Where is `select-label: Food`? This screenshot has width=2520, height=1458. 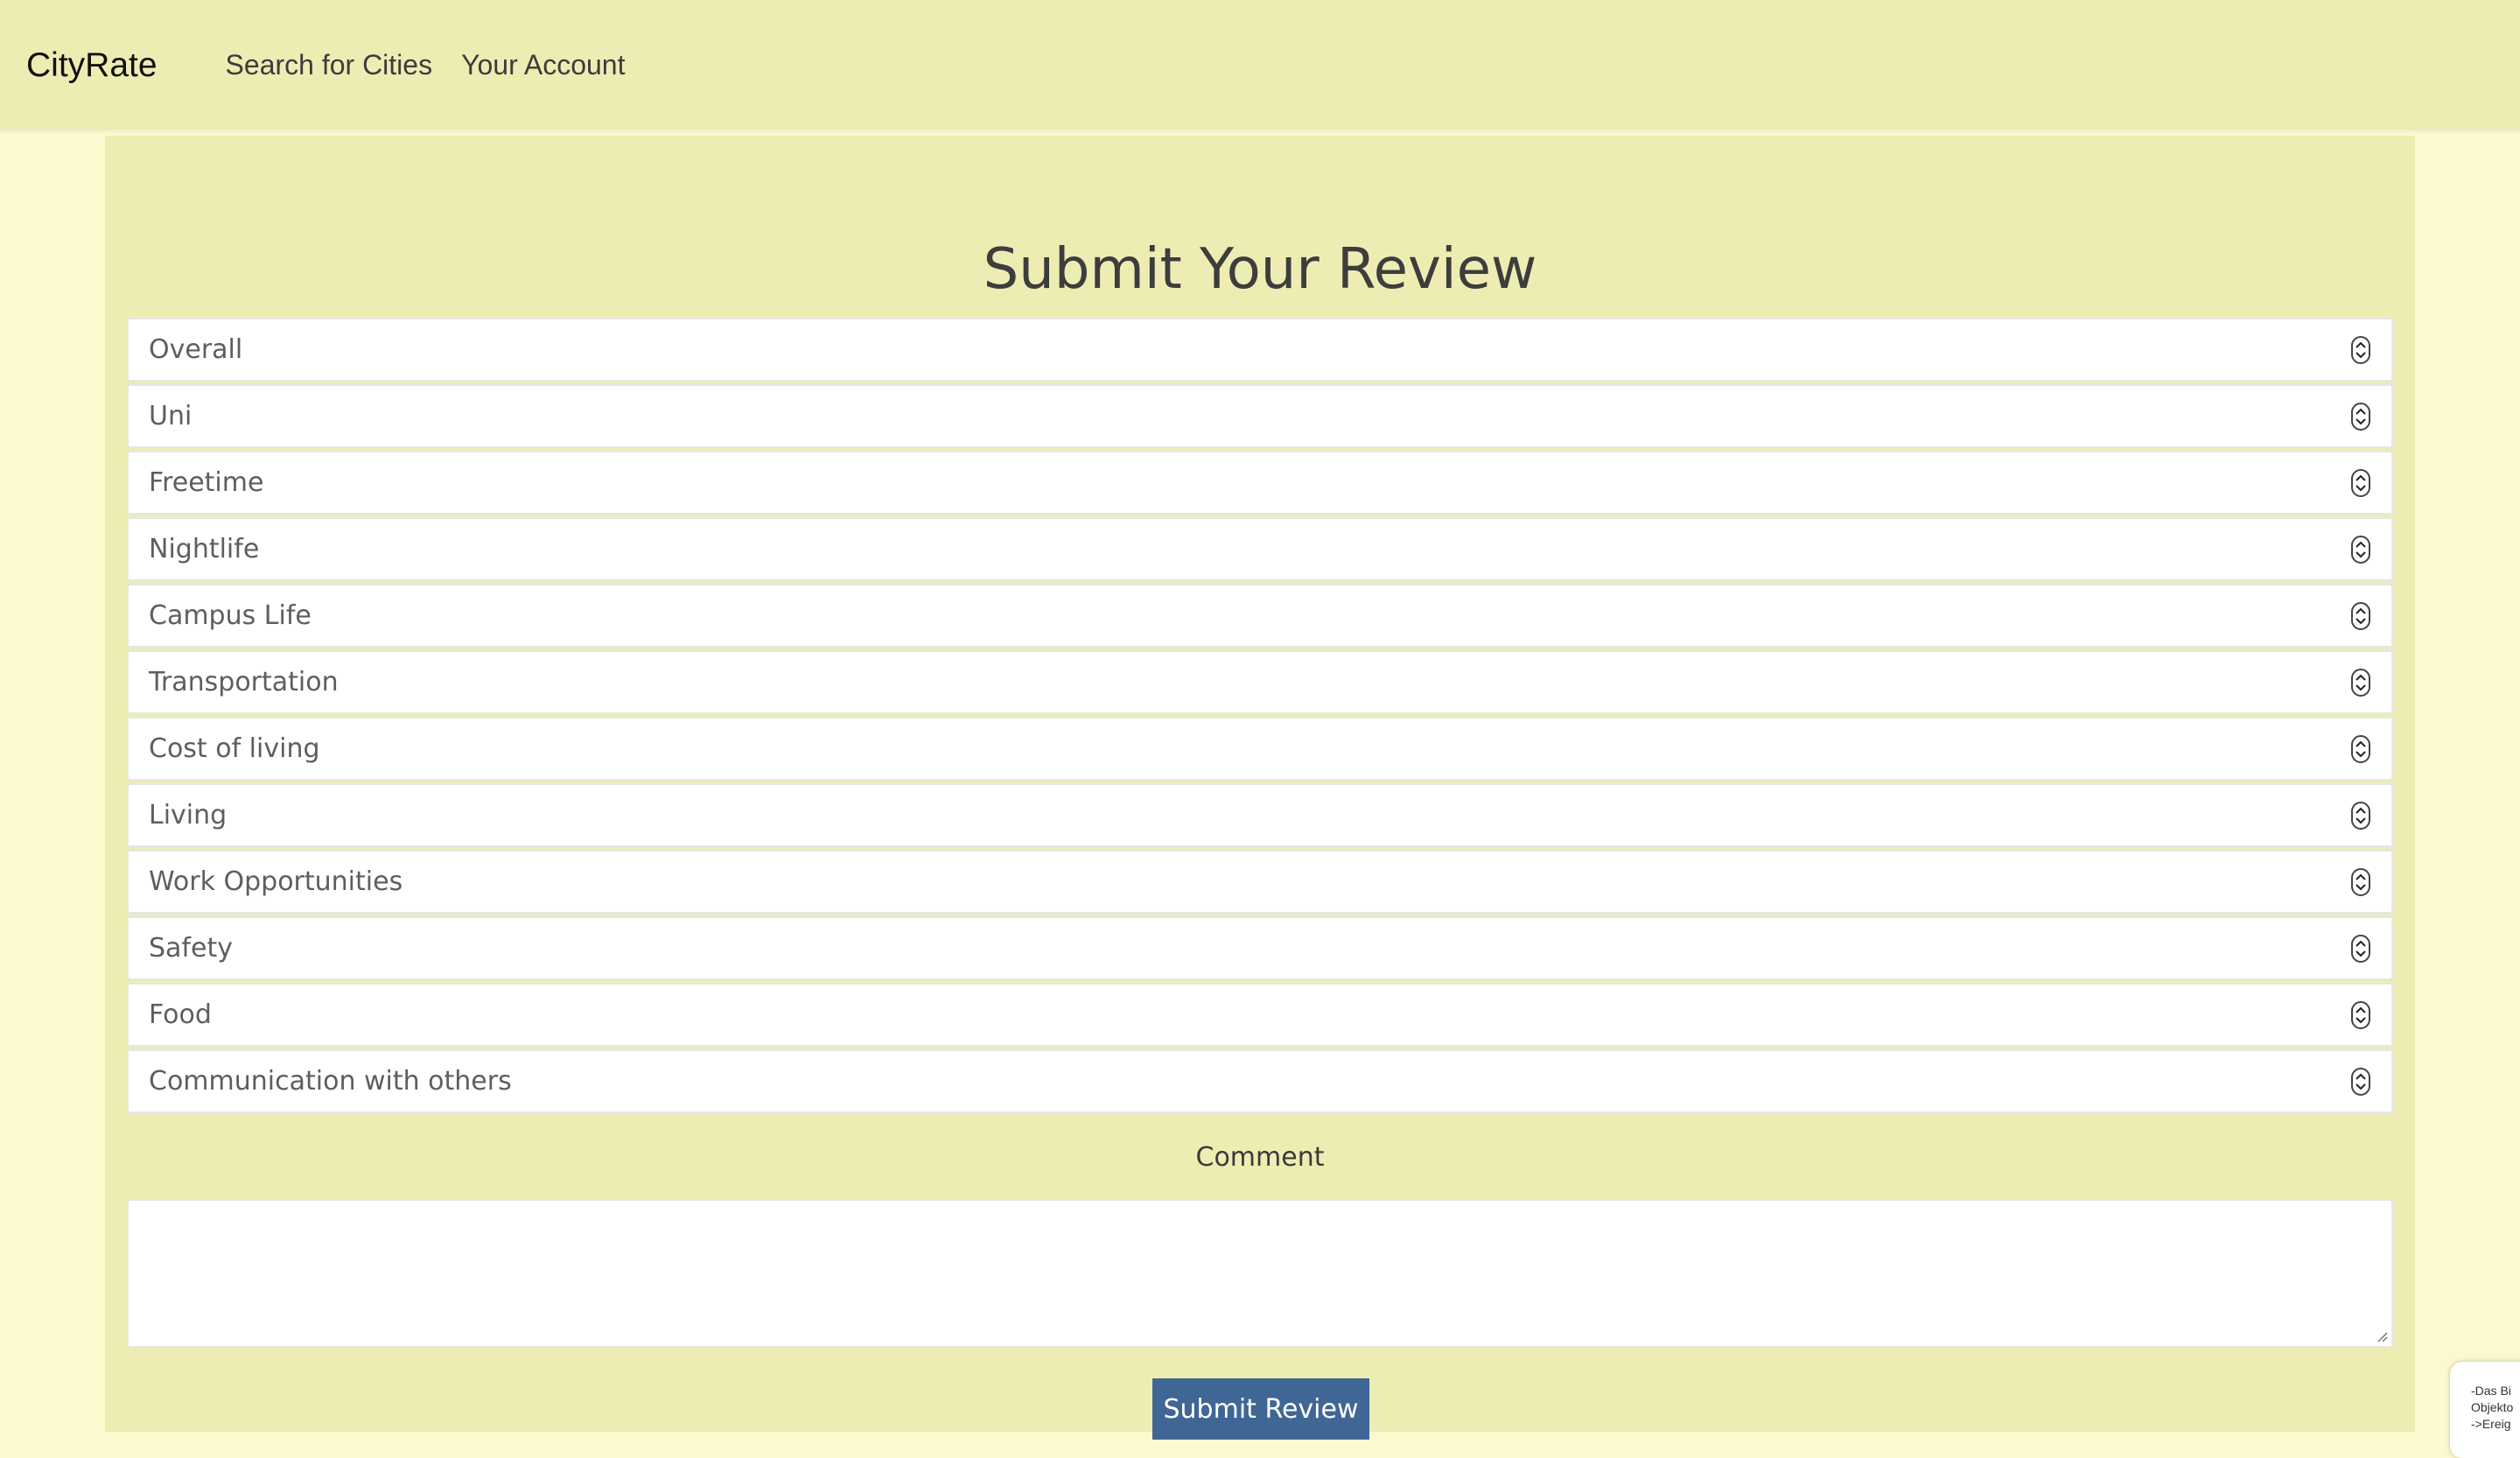
select-label: Food is located at coordinates (180, 1015).